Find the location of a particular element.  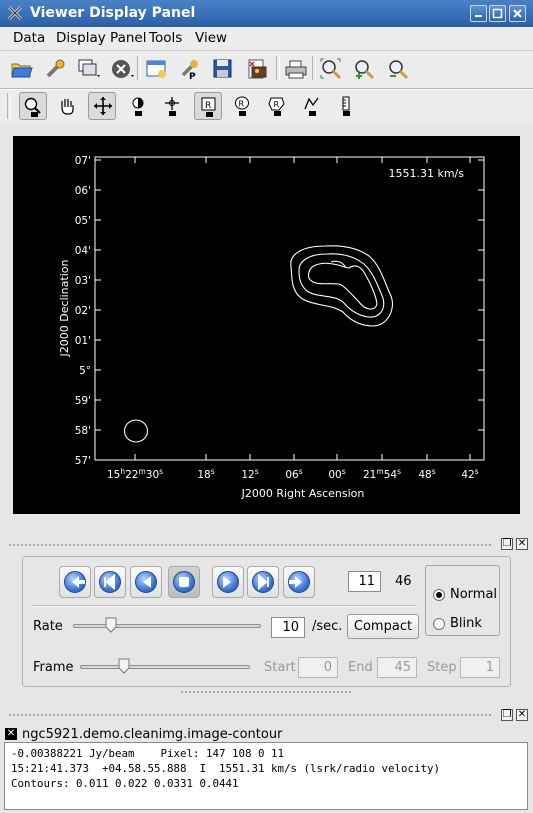

menu-display-panel: Display Panel is located at coordinates (101, 38).